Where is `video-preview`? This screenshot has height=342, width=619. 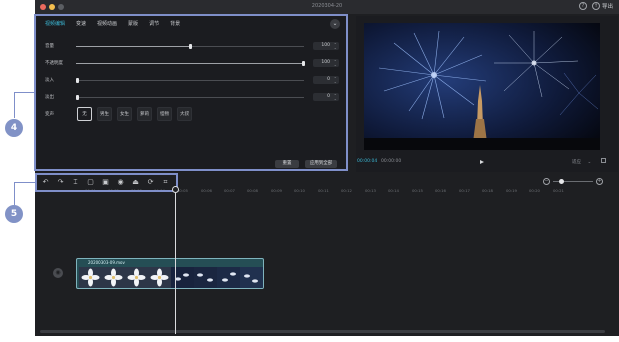
video-preview is located at coordinates (482, 86).